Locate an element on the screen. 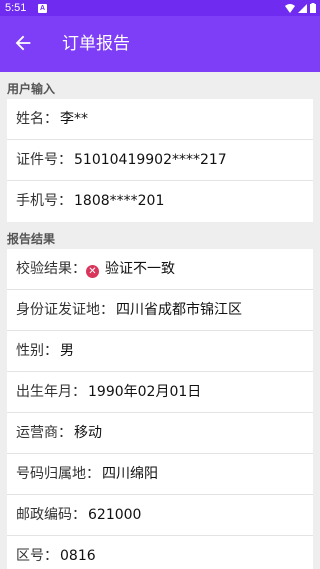  row-label: 证件号： is located at coordinates (44, 160).